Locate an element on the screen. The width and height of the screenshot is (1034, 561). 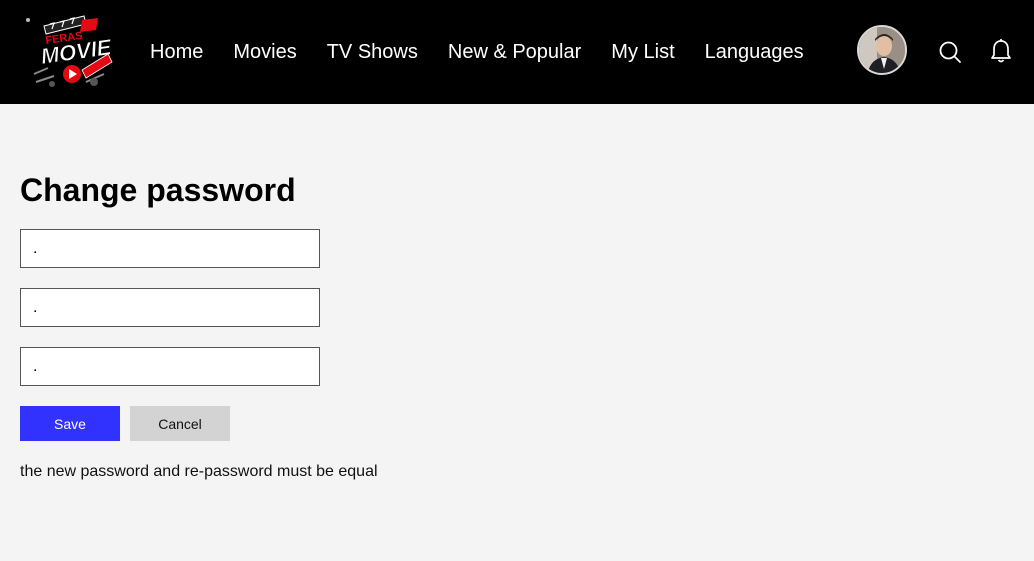
avatar is located at coordinates (882, 50).